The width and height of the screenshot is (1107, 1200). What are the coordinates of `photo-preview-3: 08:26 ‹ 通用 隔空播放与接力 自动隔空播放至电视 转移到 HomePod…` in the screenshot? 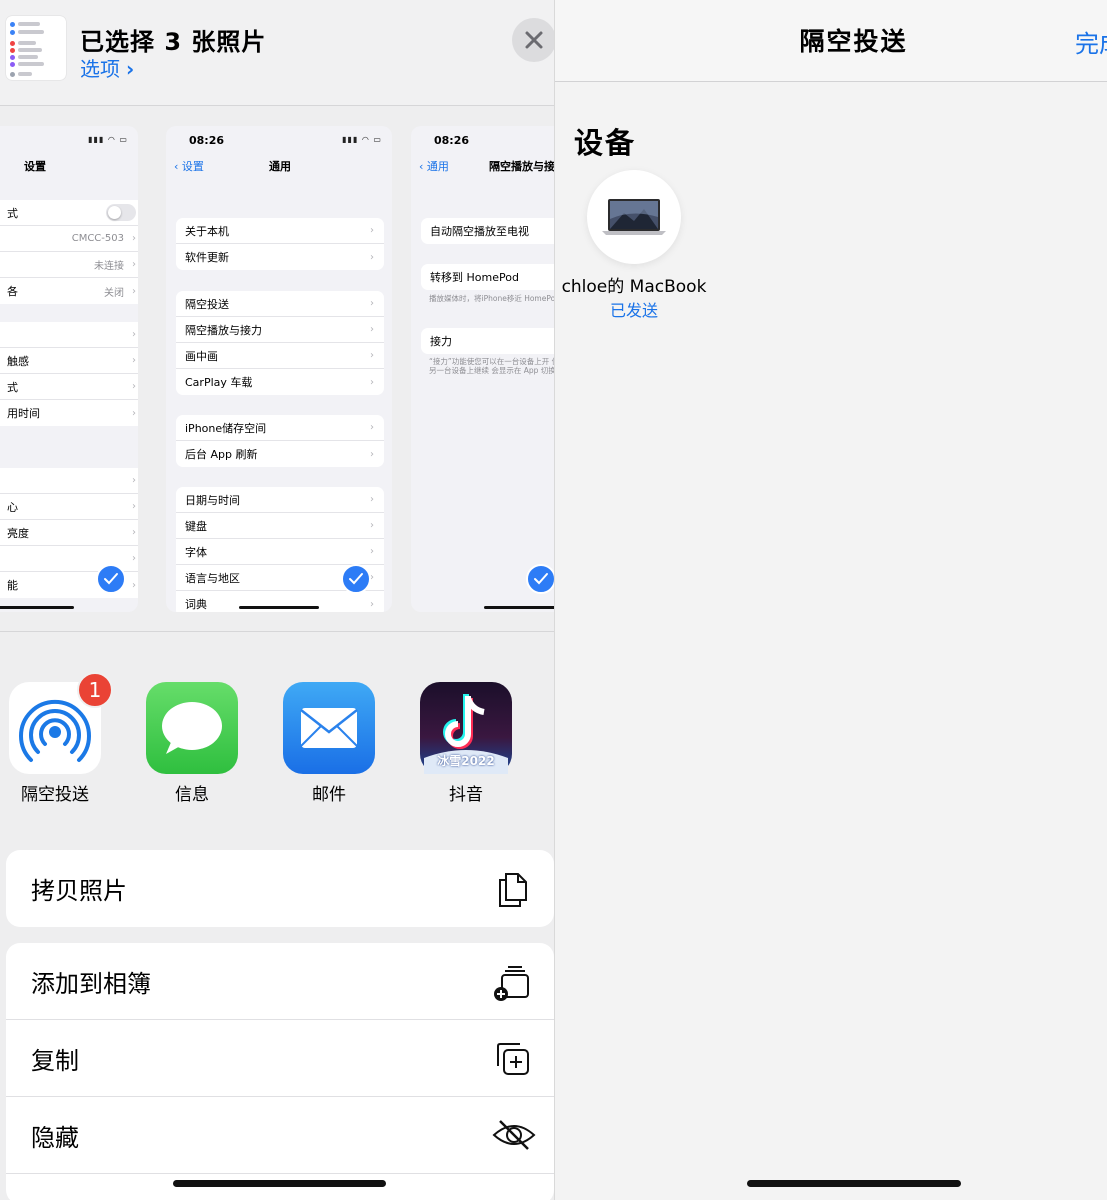 It's located at (482, 369).